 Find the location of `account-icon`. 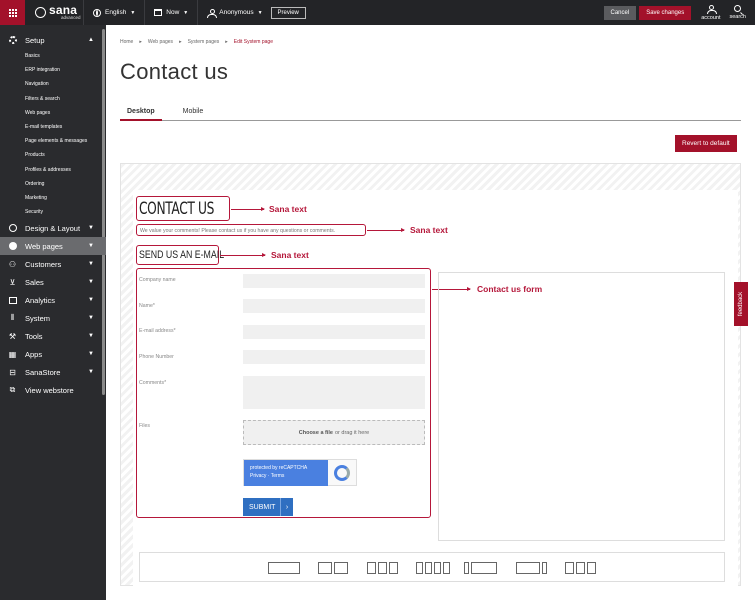

account-icon is located at coordinates (711, 9).